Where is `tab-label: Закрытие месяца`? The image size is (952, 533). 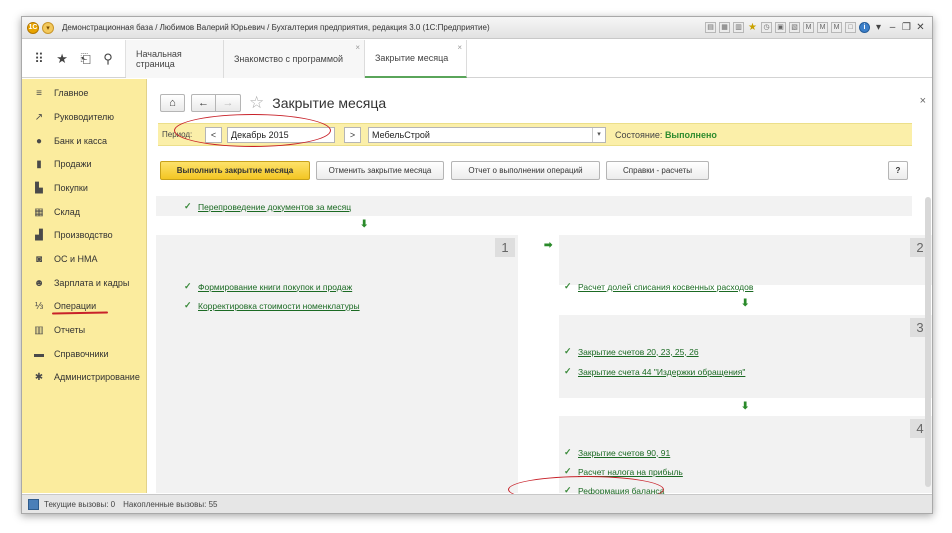 tab-label: Закрытие месяца is located at coordinates (412, 58).